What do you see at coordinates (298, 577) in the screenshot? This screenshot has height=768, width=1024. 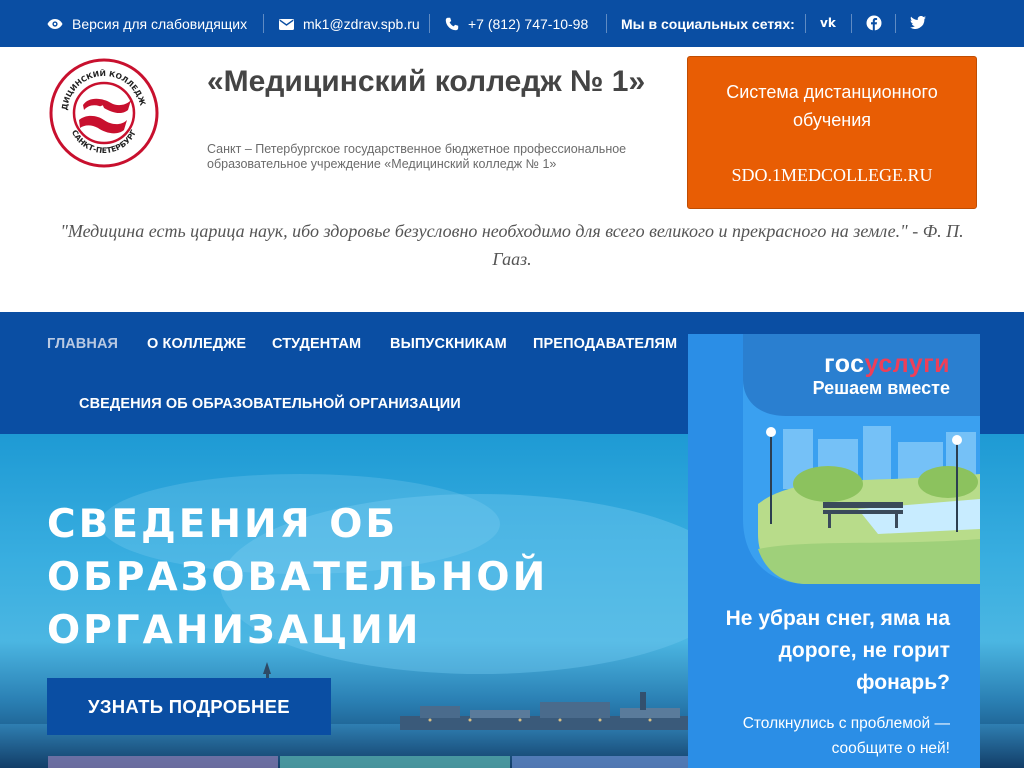 I see `hero-title-line: ОБРАЗОВАТЕЛЬНОЙ` at bounding box center [298, 577].